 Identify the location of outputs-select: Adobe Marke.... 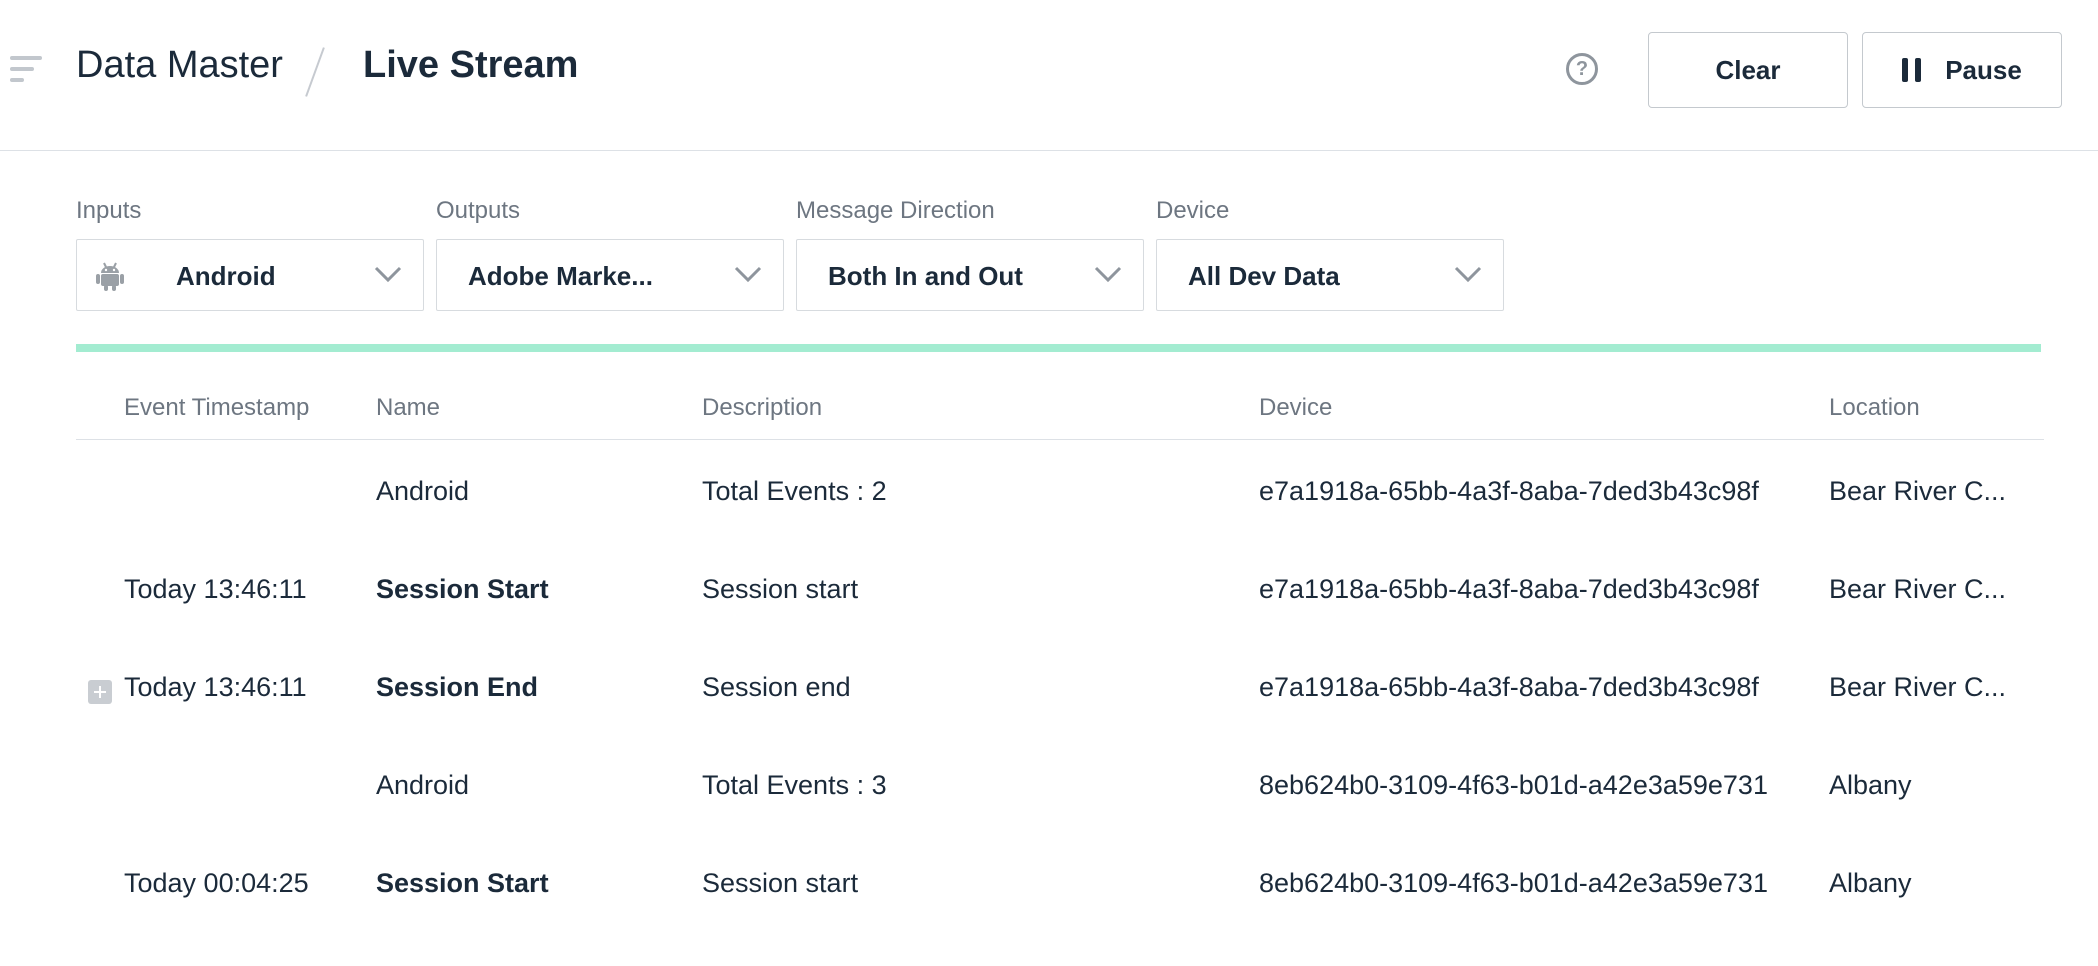
(610, 275).